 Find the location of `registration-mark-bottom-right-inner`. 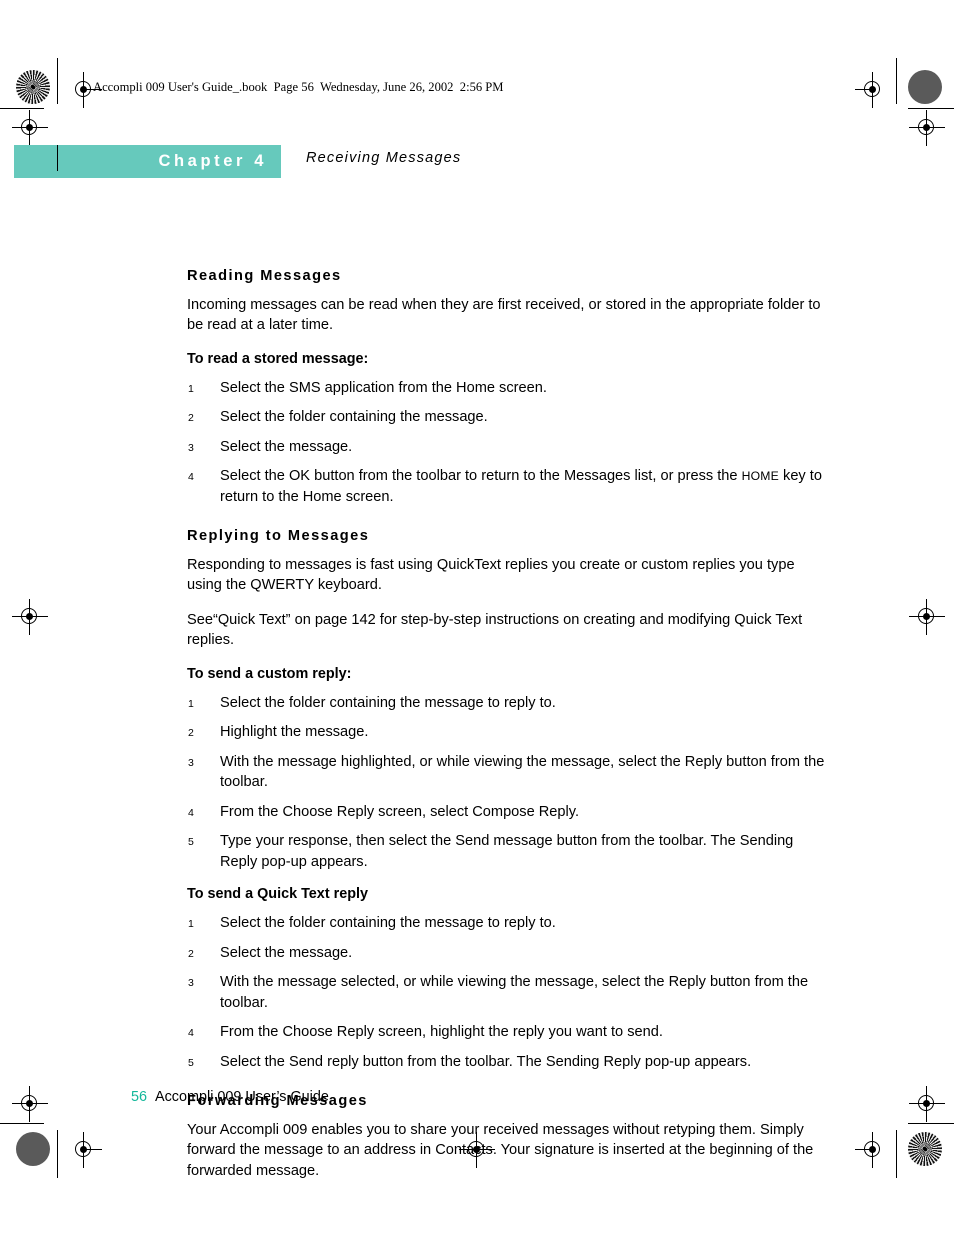

registration-mark-bottom-right-inner is located at coordinates (873, 1150).